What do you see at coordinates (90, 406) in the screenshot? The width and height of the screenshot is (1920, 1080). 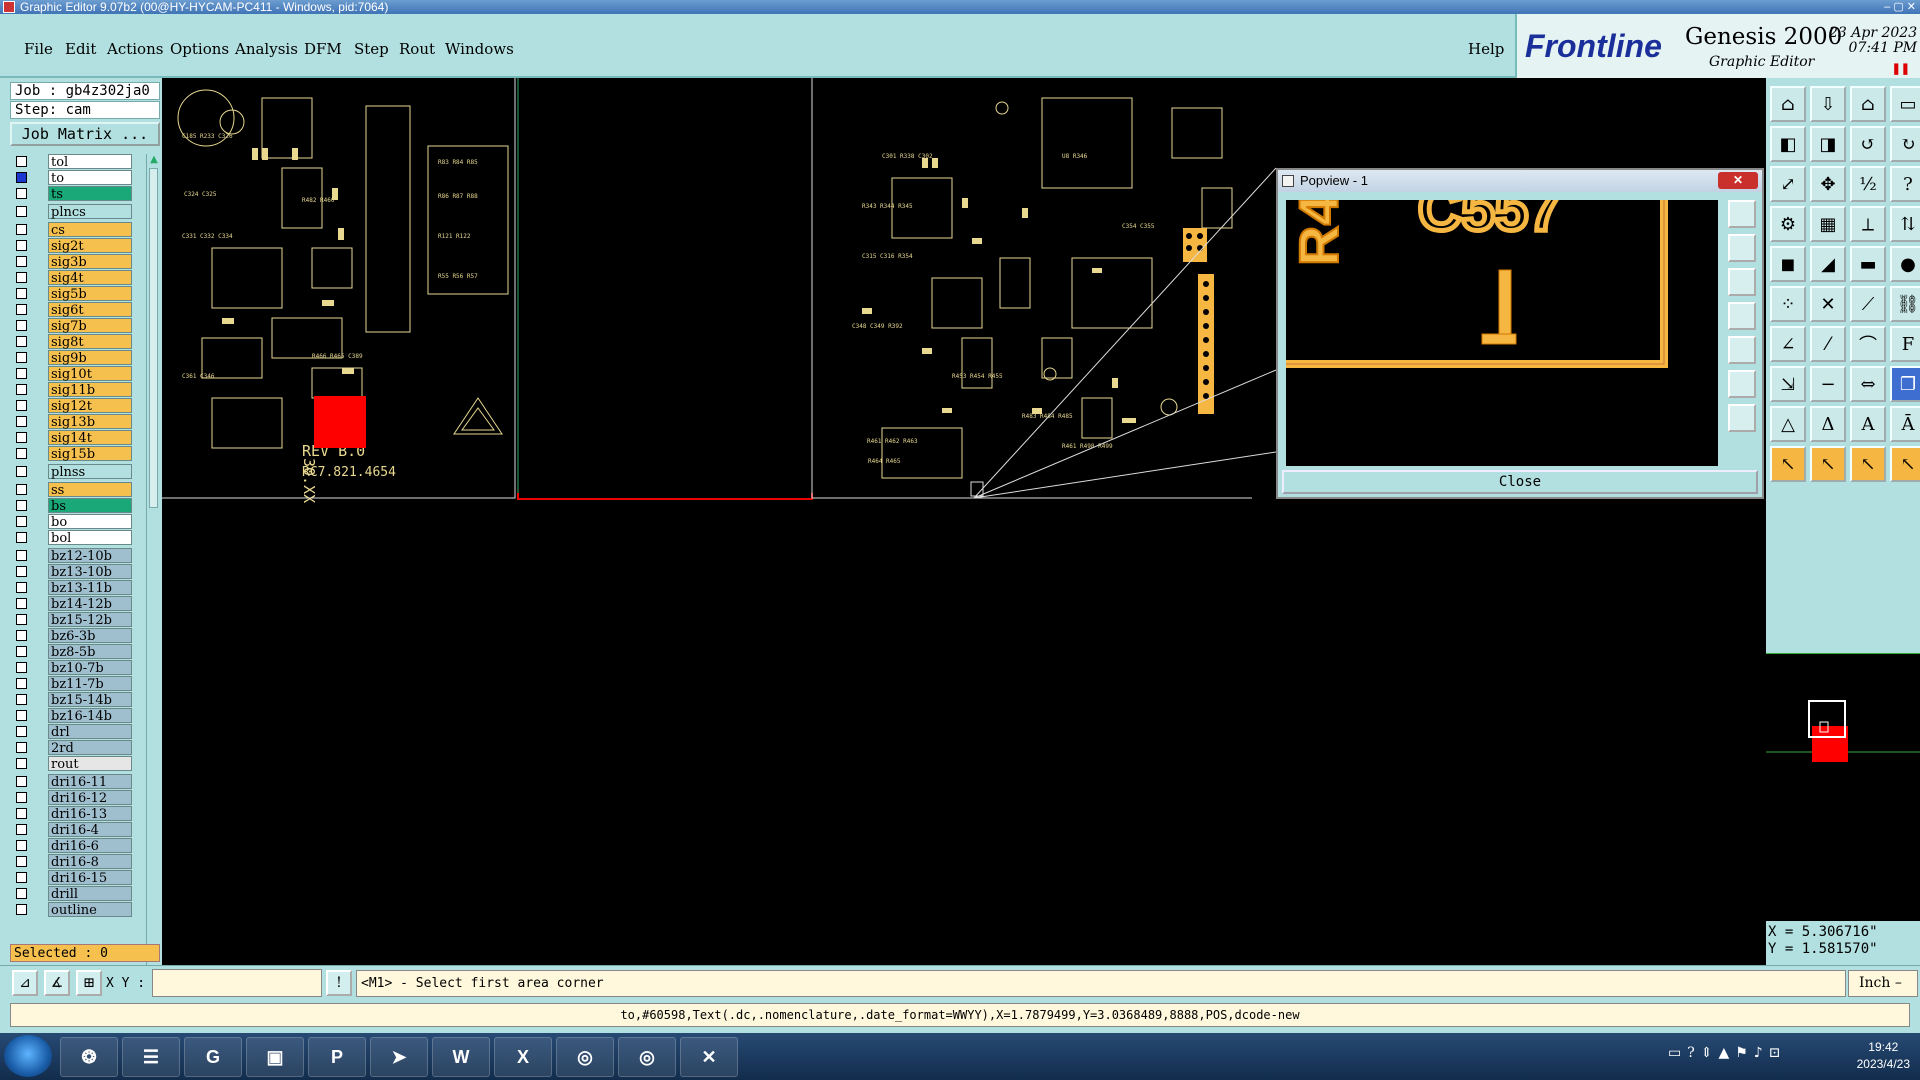 I see `layer-name: sig12t` at bounding box center [90, 406].